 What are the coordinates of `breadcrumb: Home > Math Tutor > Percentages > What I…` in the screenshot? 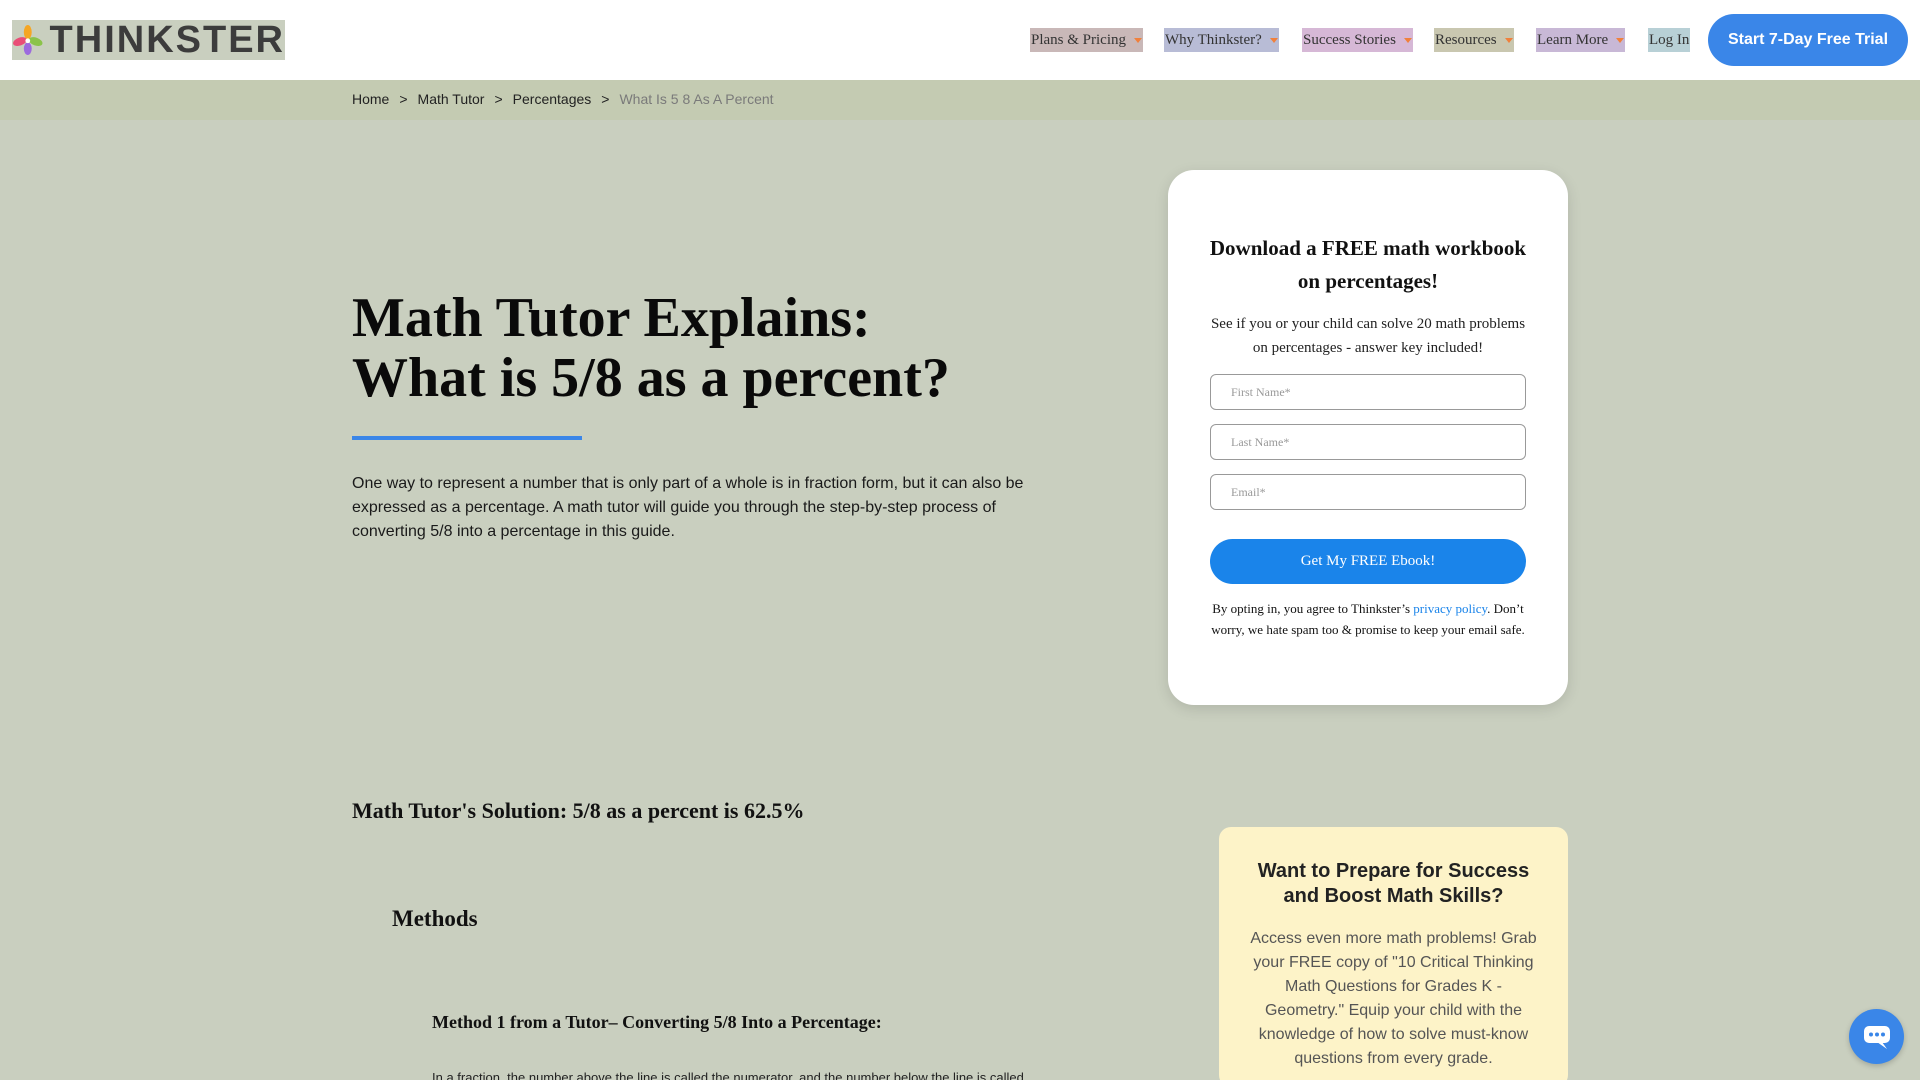 It's located at (563, 99).